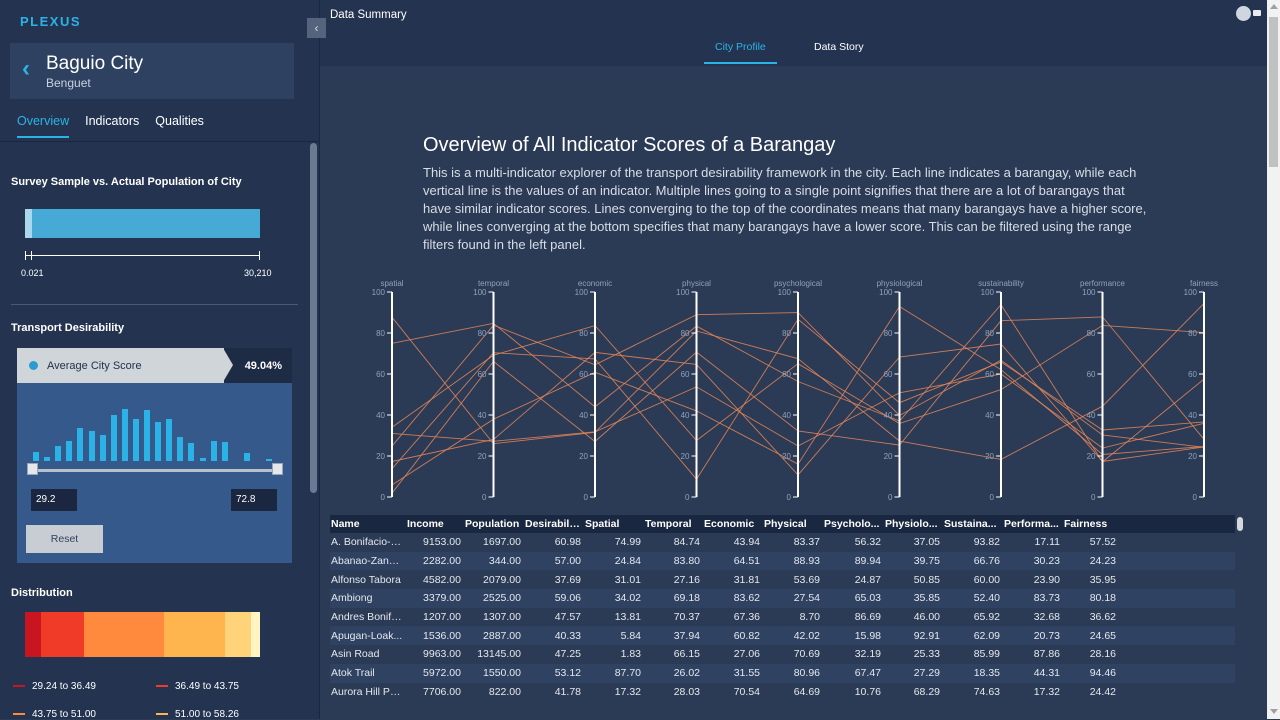  I want to click on table-cell: 31.55, so click(746, 673).